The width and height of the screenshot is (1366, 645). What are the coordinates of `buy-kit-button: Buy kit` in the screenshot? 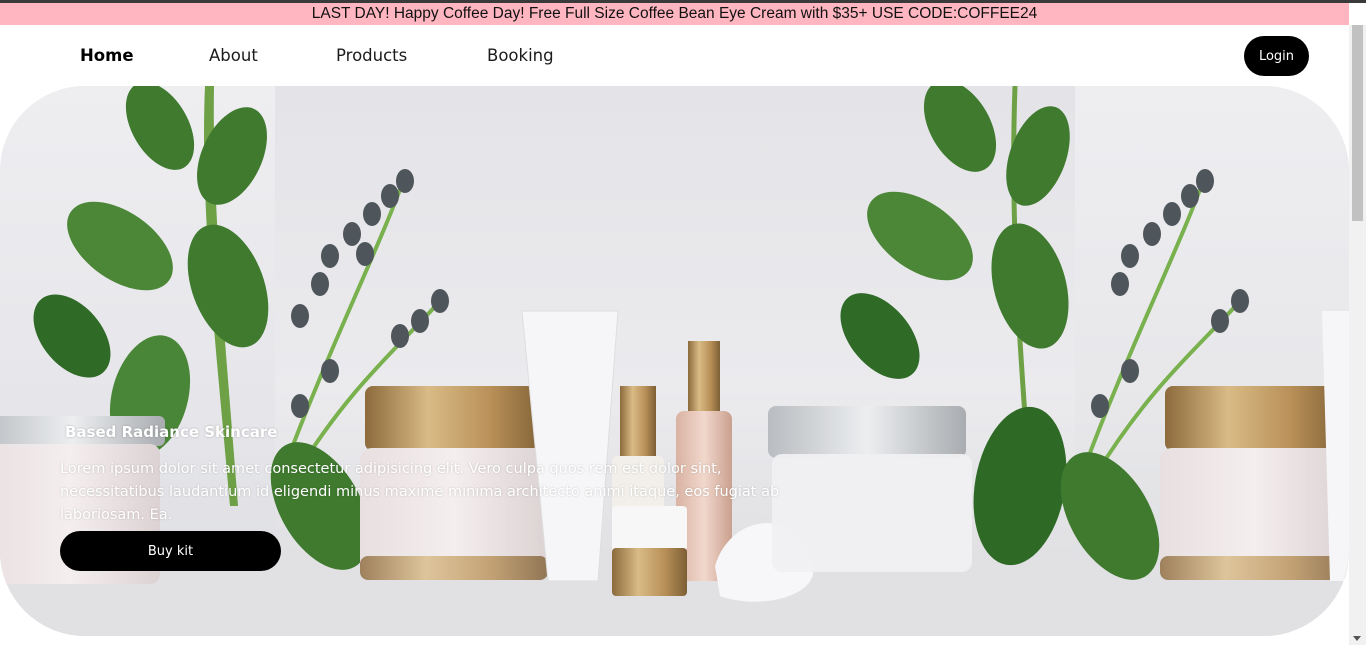 It's located at (170, 551).